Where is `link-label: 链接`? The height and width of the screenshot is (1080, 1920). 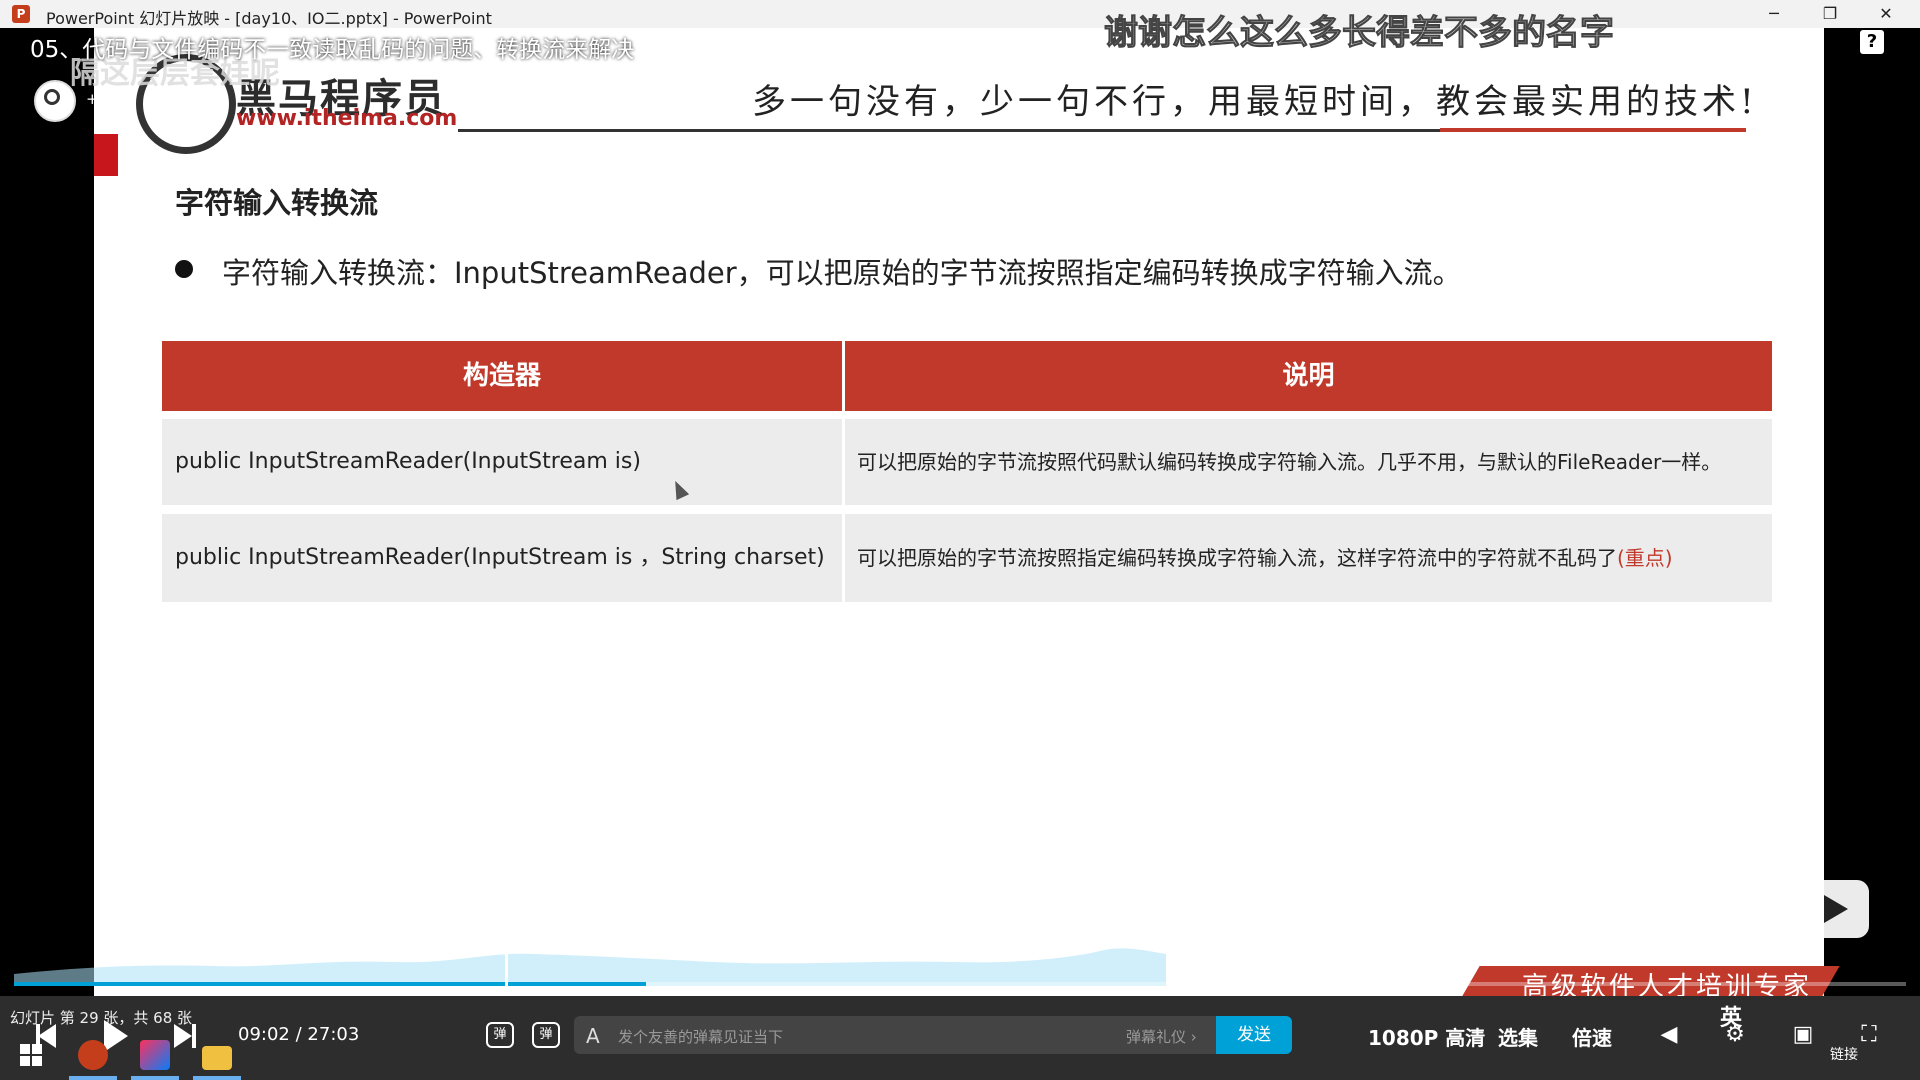
link-label: 链接 is located at coordinates (1844, 1054).